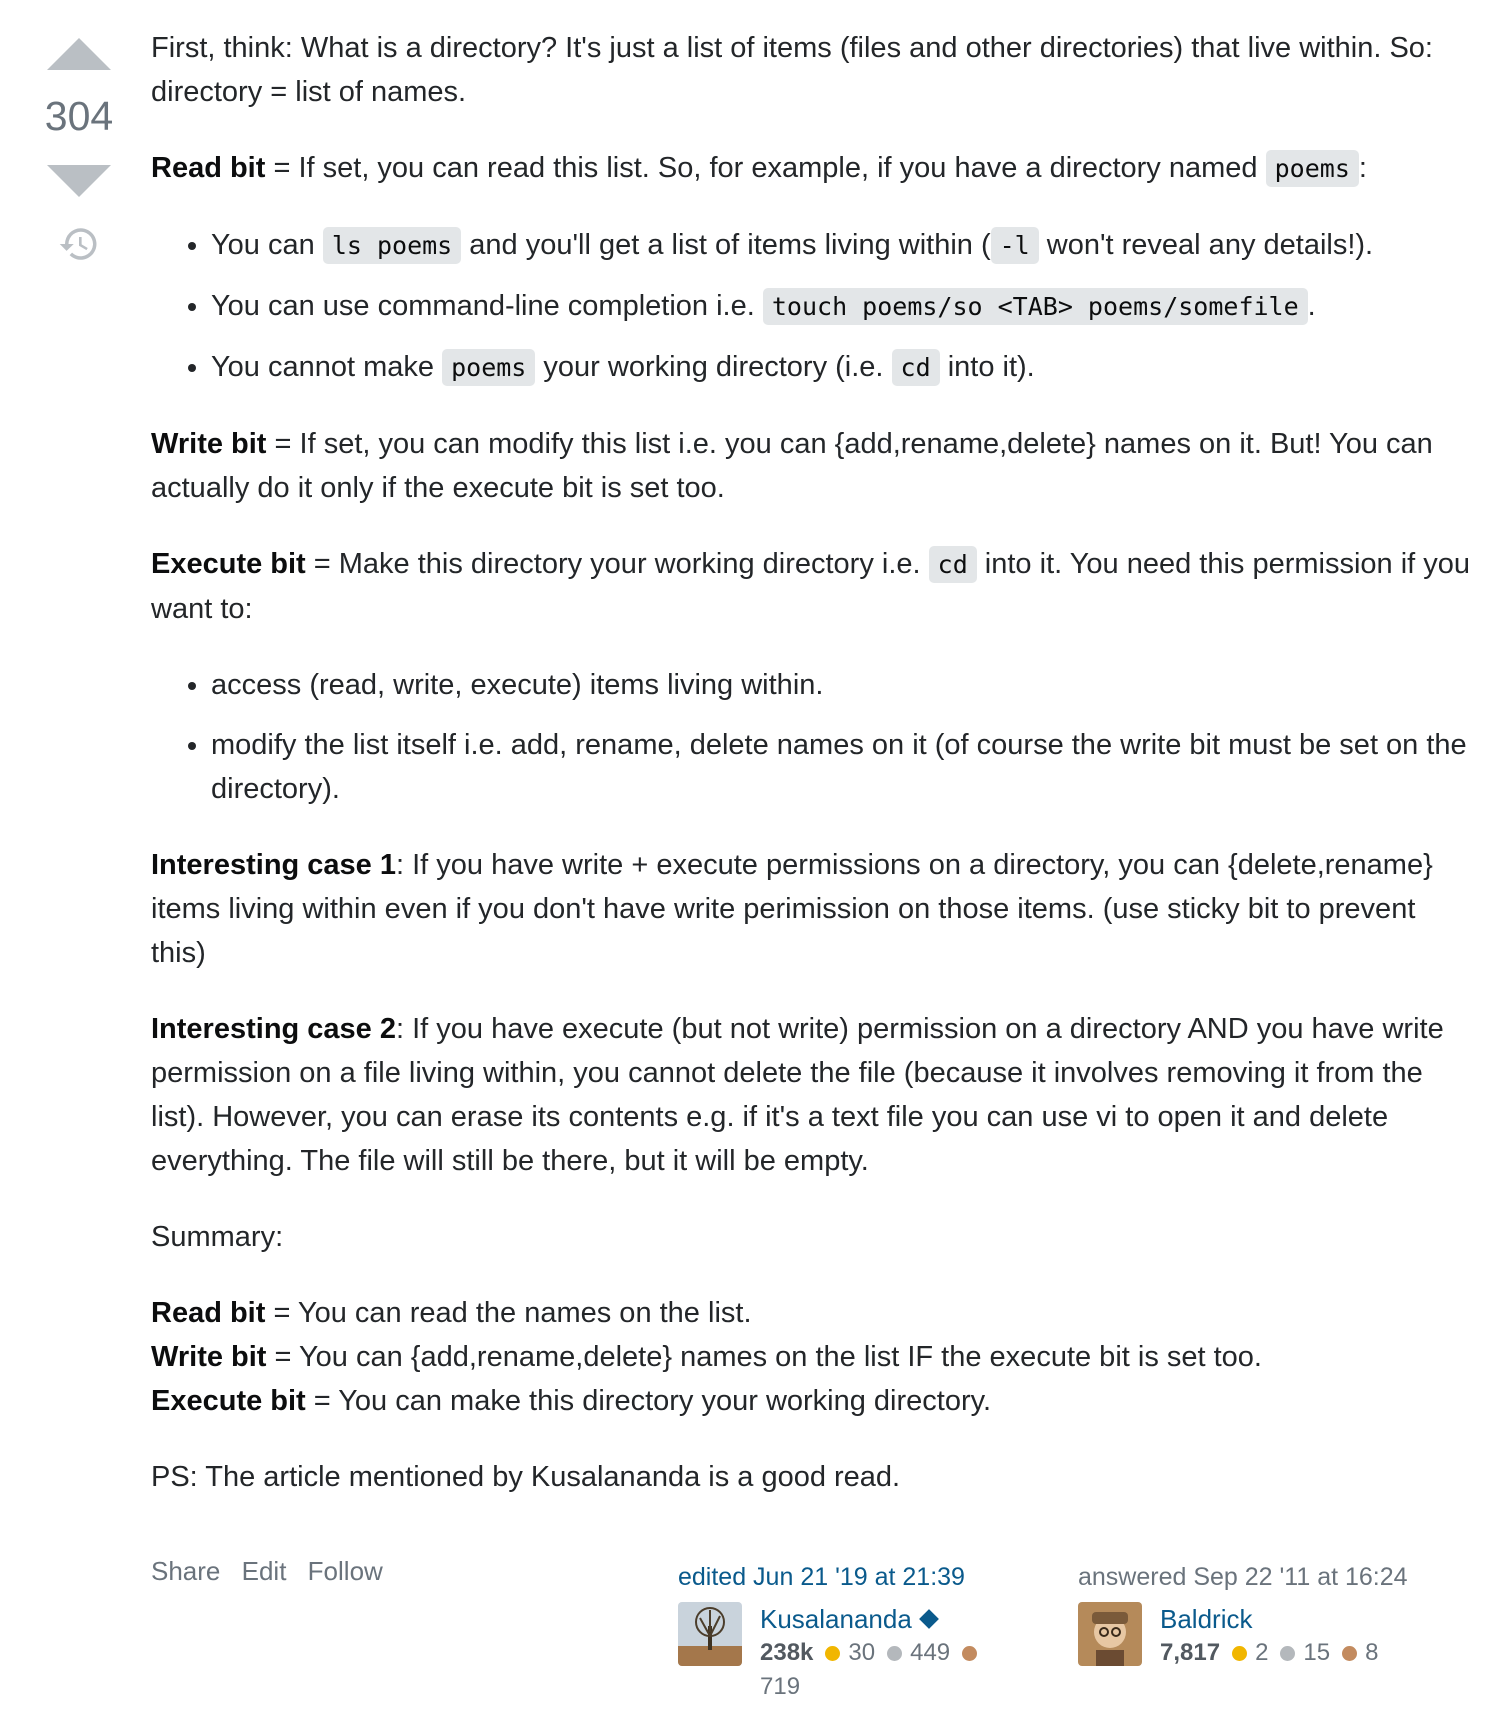 The height and width of the screenshot is (1726, 1496). Describe the element at coordinates (1035, 306) in the screenshot. I see `code-touch: touch poems/so <TAB> poems/somefile` at that location.